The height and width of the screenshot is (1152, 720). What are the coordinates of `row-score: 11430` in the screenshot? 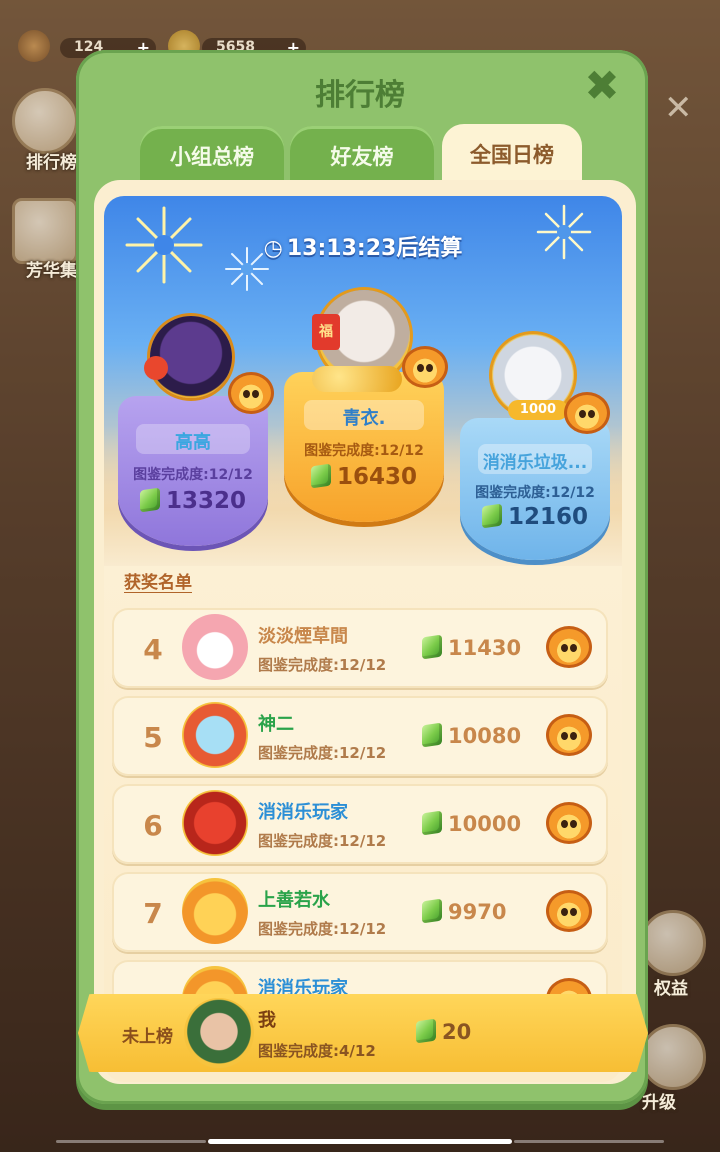 It's located at (472, 647).